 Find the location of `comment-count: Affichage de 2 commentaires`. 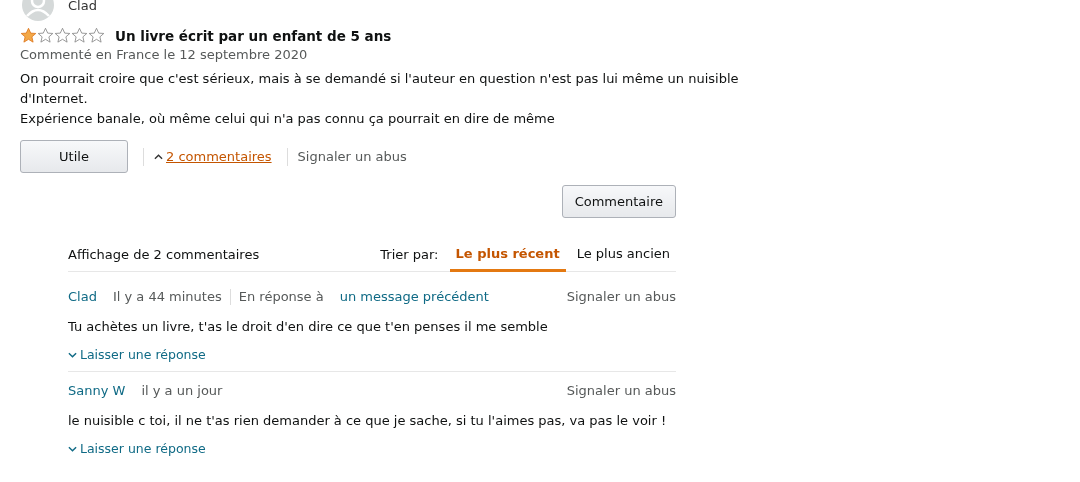

comment-count: Affichage de 2 commentaires is located at coordinates (164, 254).